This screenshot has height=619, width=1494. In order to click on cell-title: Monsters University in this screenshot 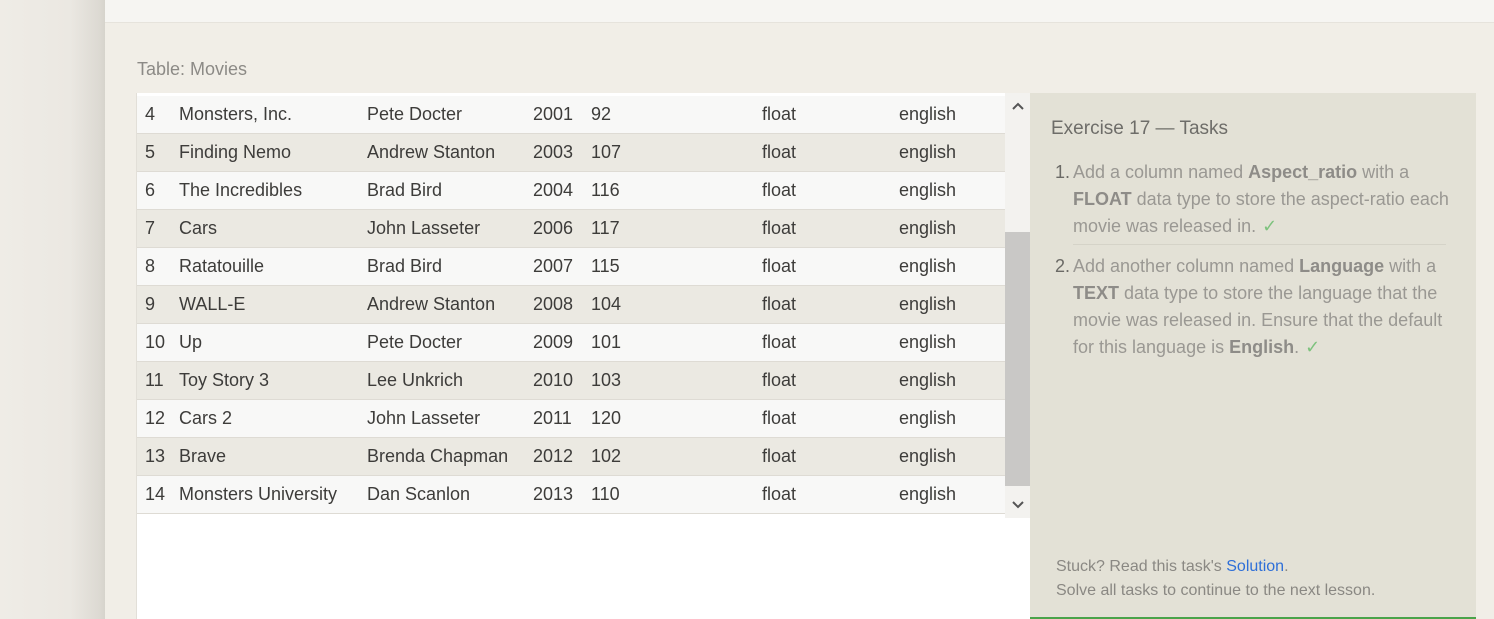, I will do `click(258, 494)`.